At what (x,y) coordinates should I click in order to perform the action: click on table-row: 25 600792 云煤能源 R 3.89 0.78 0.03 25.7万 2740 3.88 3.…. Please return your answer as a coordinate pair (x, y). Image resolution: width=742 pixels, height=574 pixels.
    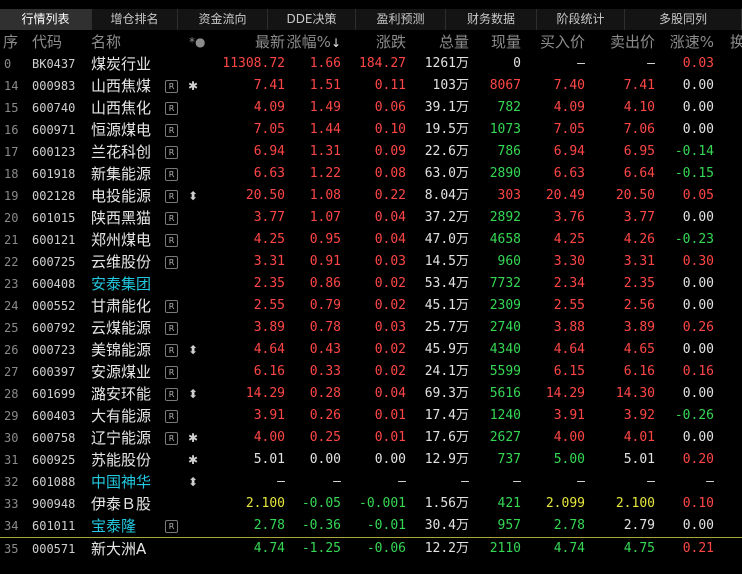
    Looking at the image, I should click on (371, 328).